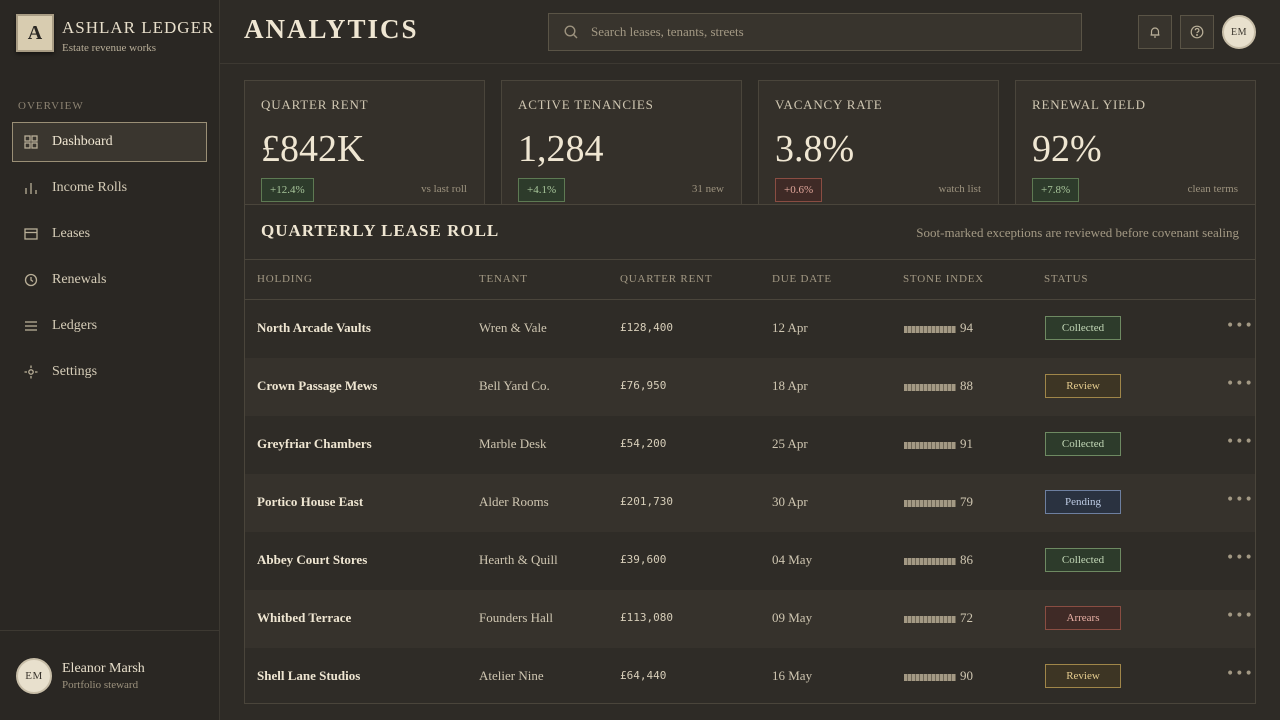 This screenshot has height=720, width=1280. I want to click on column-header-status: STATUS, so click(1066, 279).